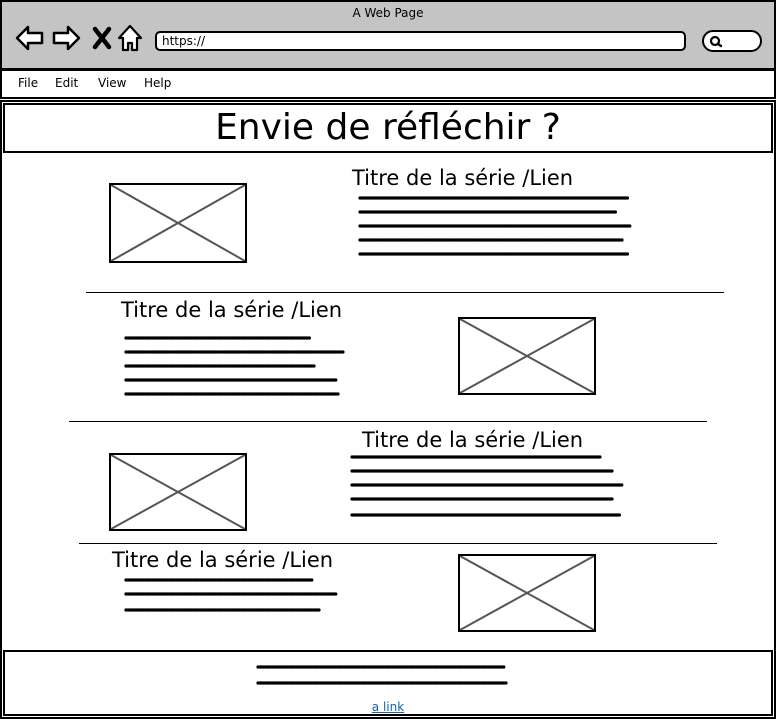  What do you see at coordinates (30, 38) in the screenshot?
I see `back-arrow-icon` at bounding box center [30, 38].